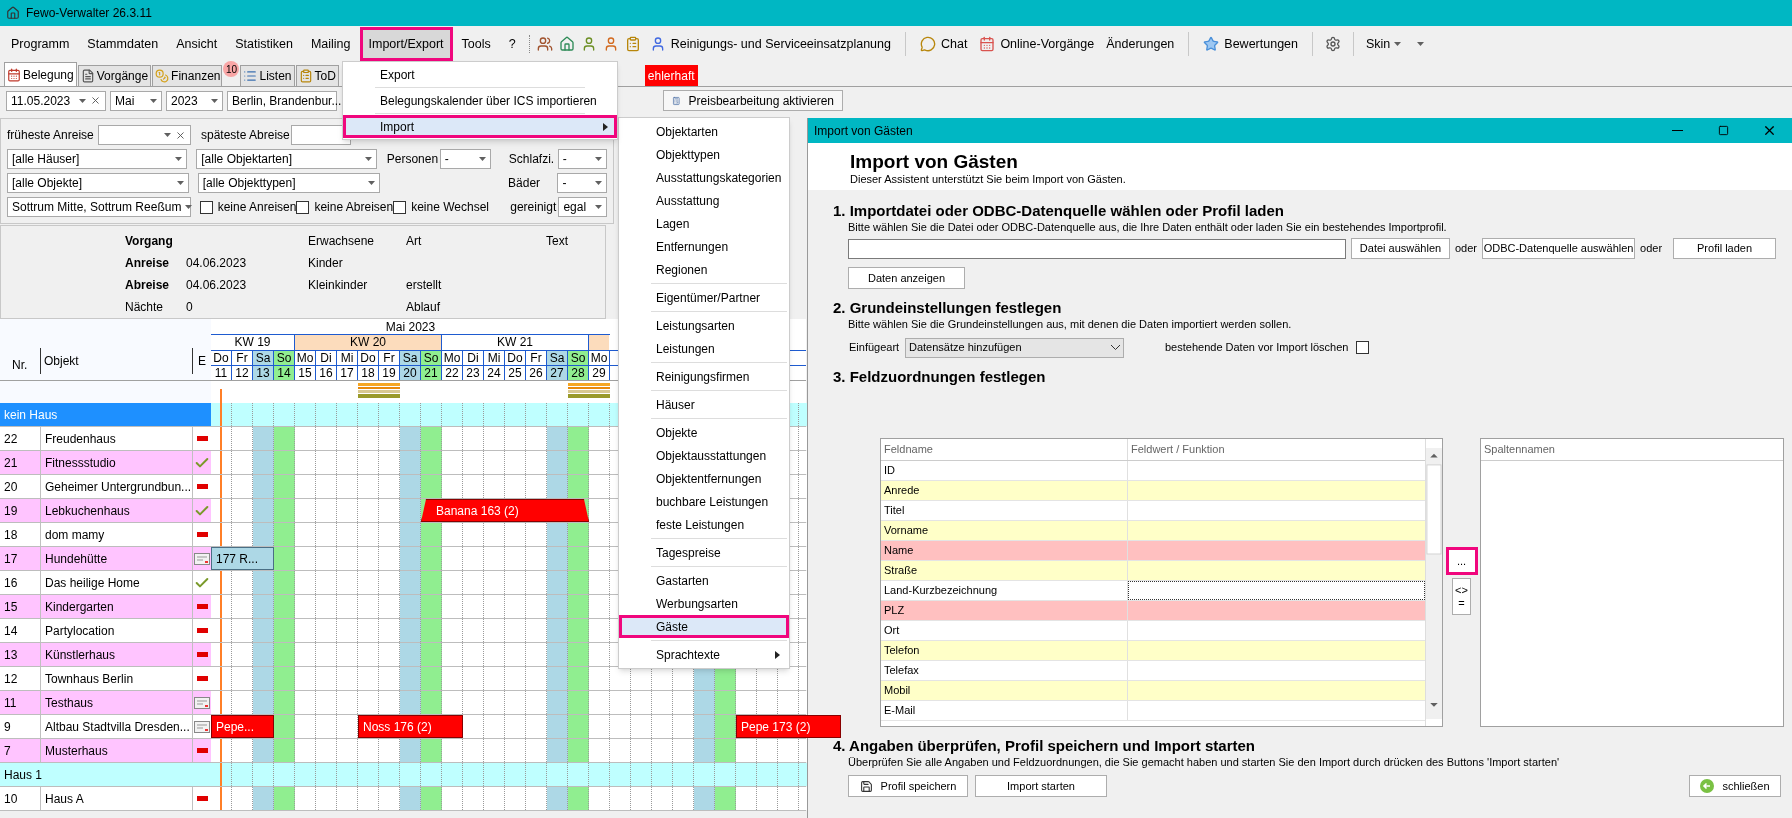 This screenshot has height=818, width=1792. I want to click on field-name-cell: Straße, so click(1004, 570).